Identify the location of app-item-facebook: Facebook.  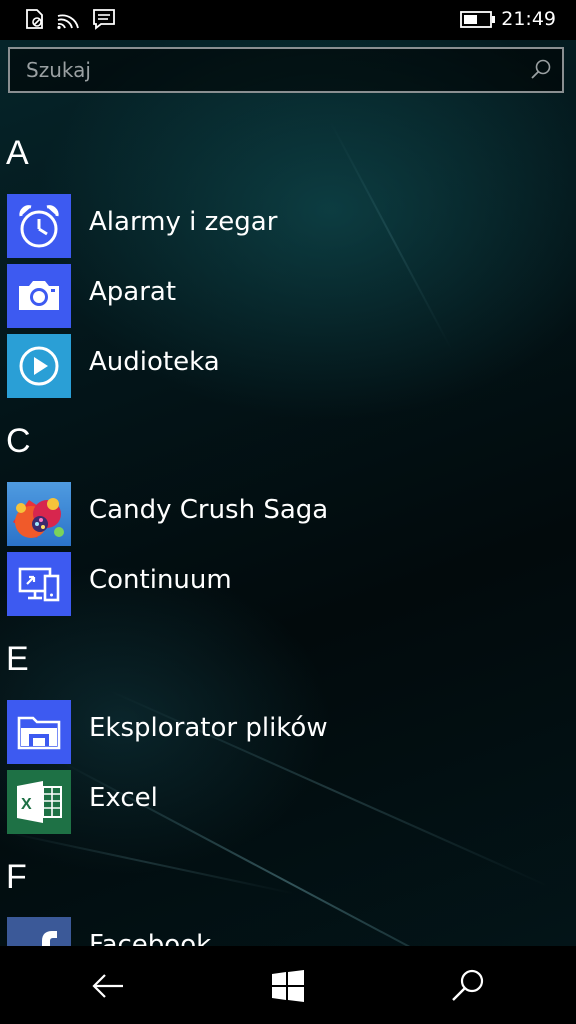
(288, 931).